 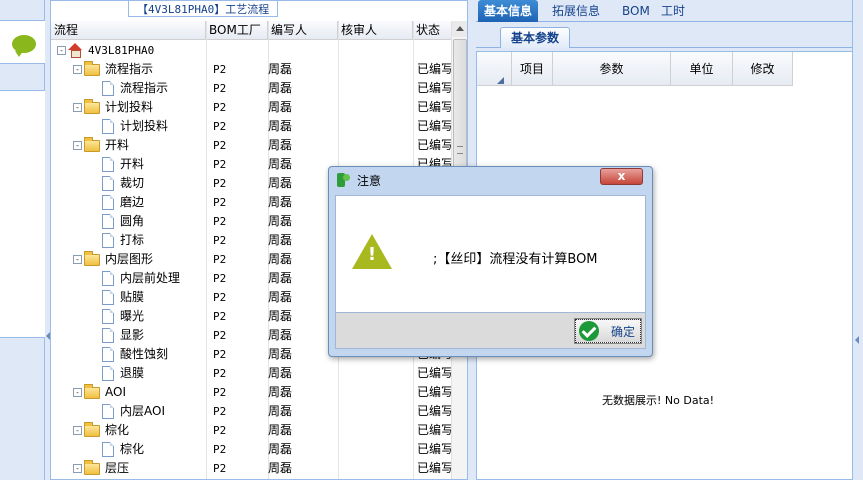 What do you see at coordinates (251, 126) in the screenshot?
I see `tree-row: 计划投料 P2 周磊 已编写` at bounding box center [251, 126].